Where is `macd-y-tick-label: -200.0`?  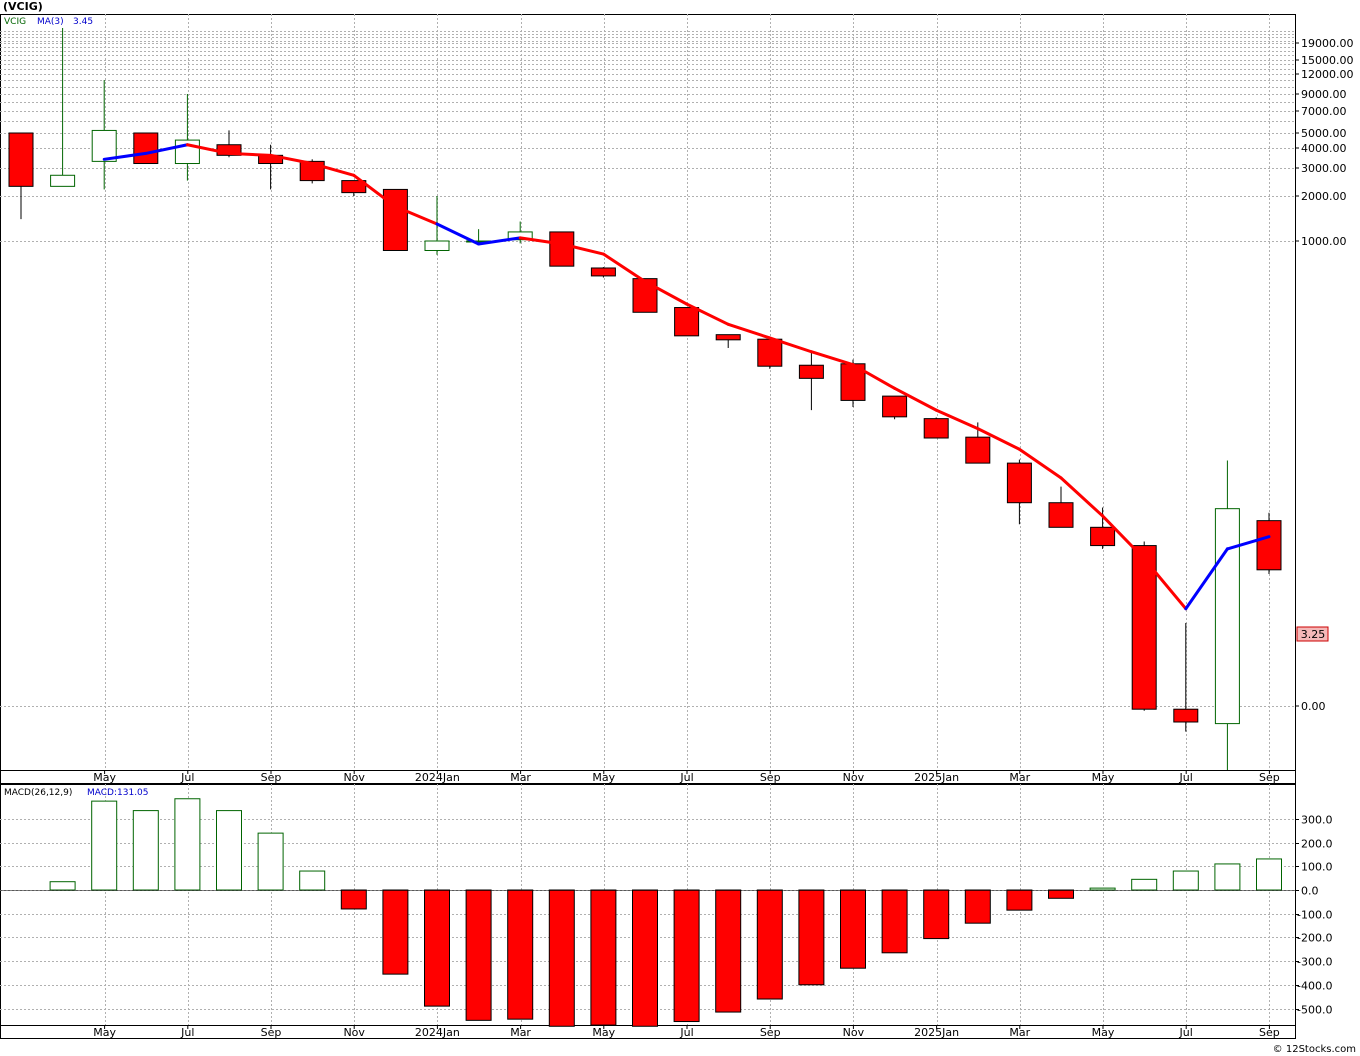
macd-y-tick-label: -200.0 is located at coordinates (1314, 938).